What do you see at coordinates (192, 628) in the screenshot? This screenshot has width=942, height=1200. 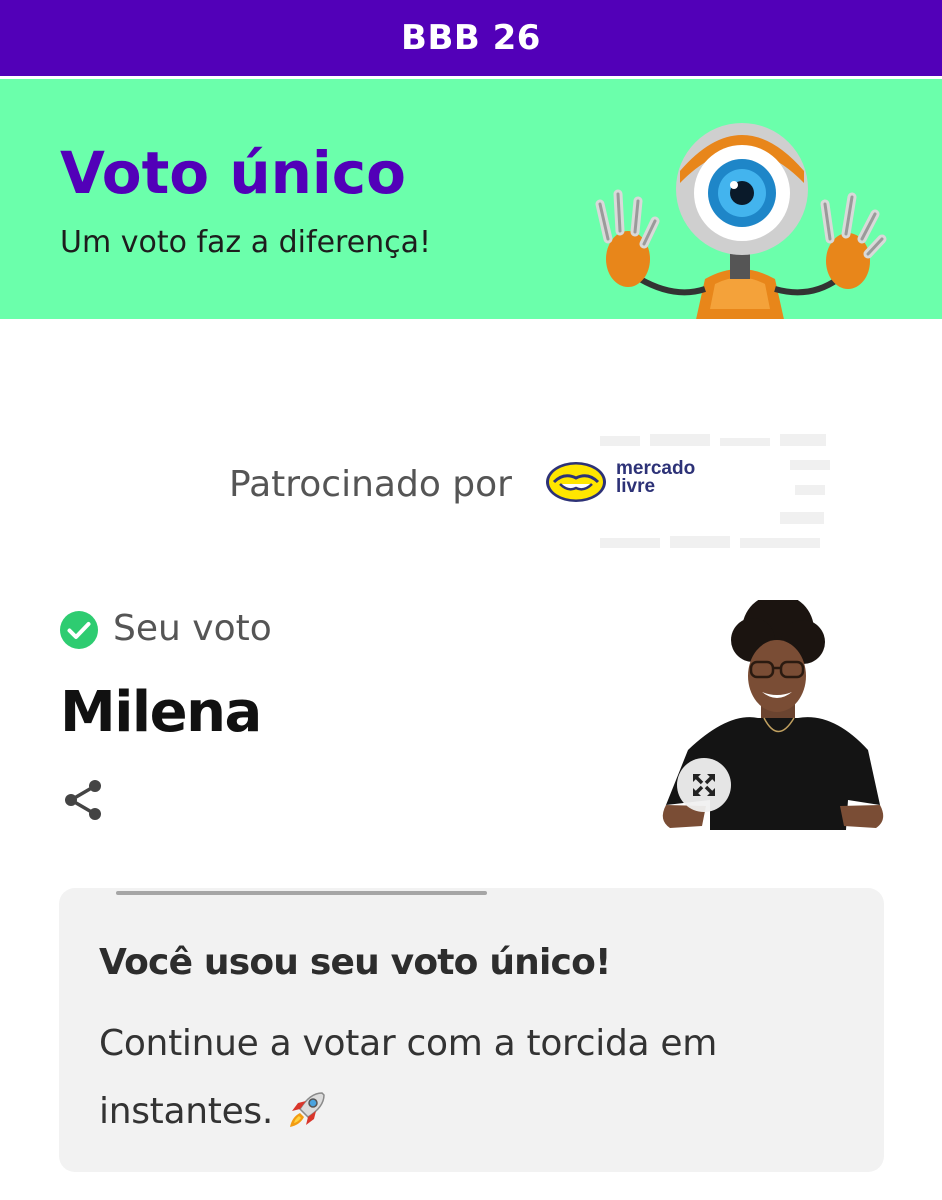 I see `vote-status-label: Seu voto` at bounding box center [192, 628].